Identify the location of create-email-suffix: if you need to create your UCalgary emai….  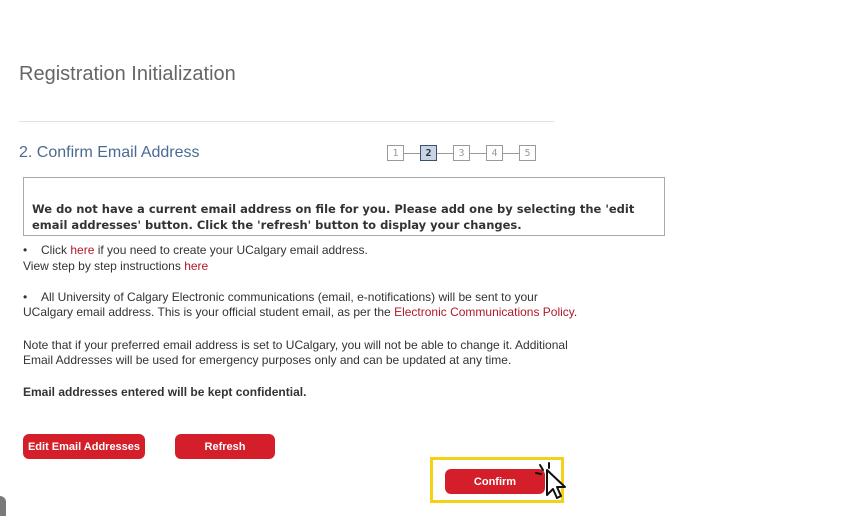
(231, 250).